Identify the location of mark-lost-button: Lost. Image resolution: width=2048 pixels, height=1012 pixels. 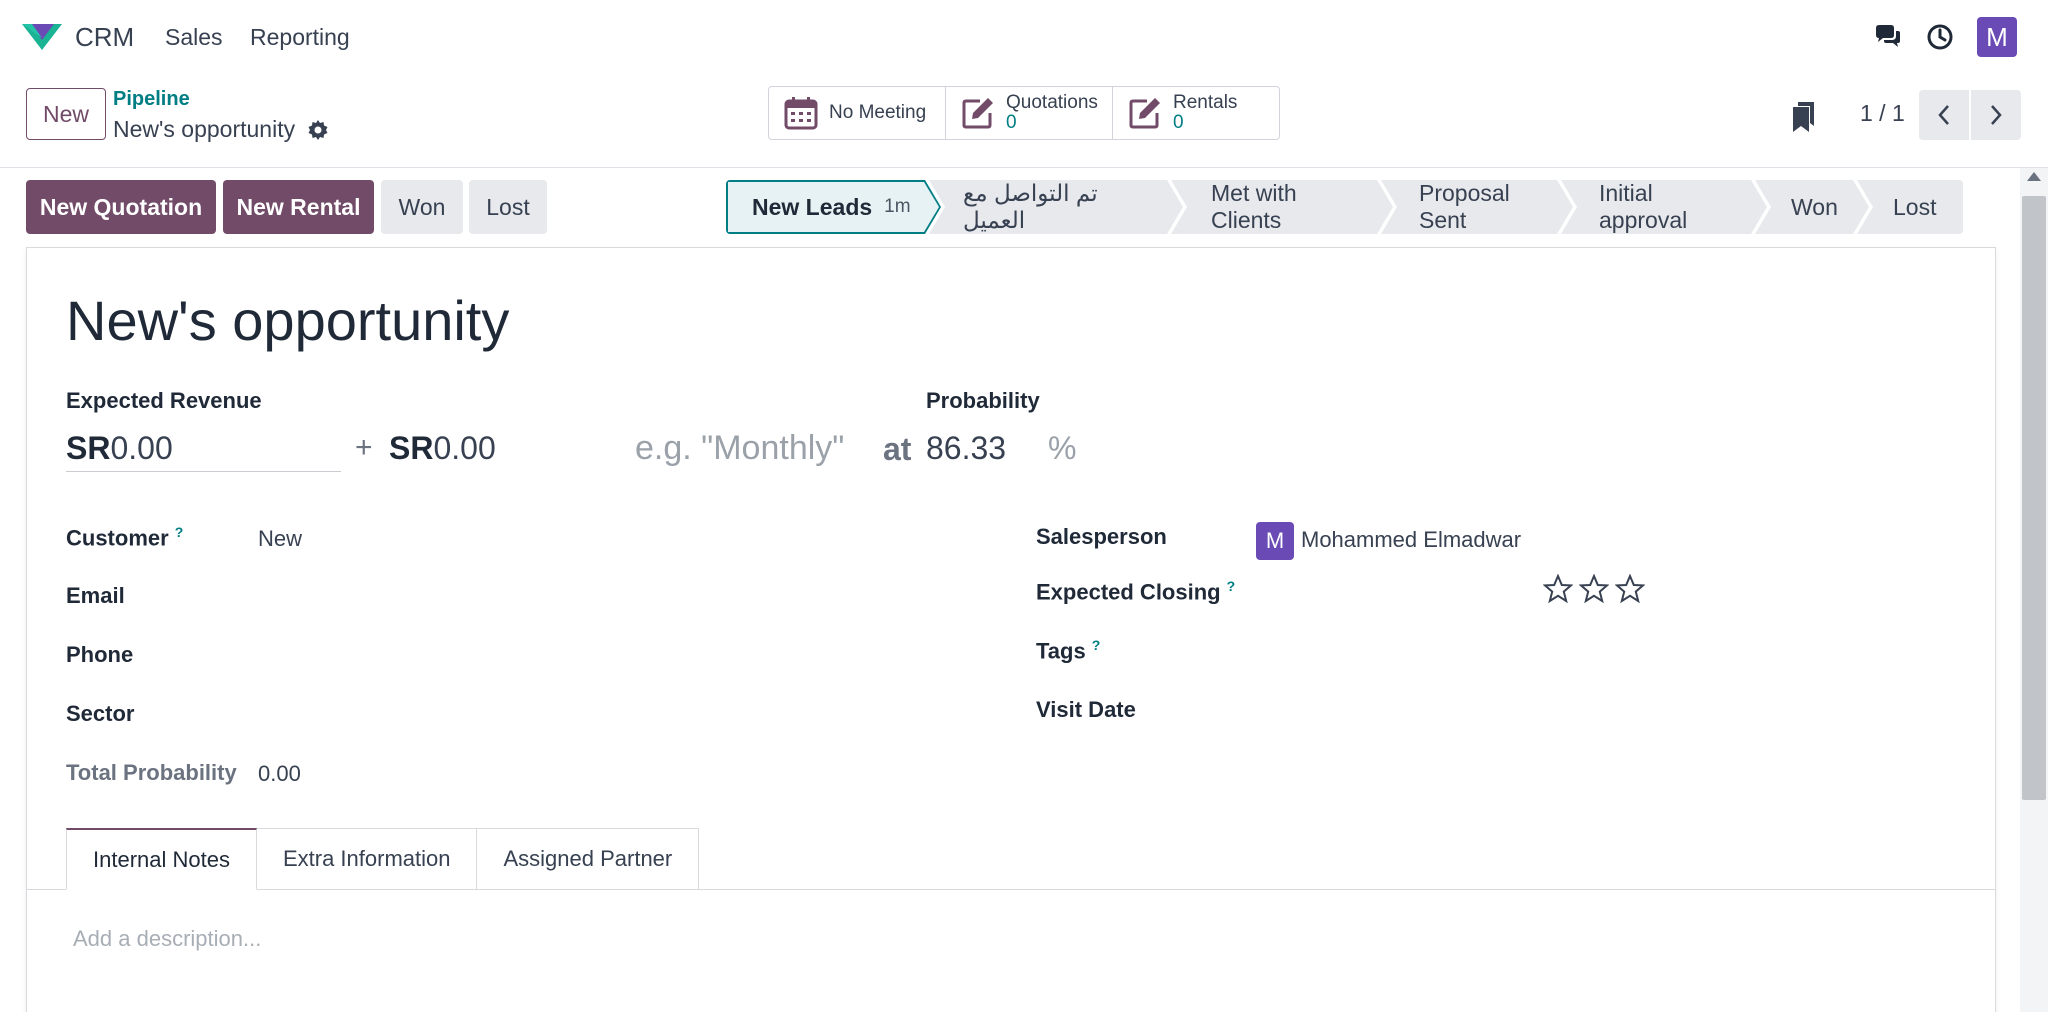
(508, 207).